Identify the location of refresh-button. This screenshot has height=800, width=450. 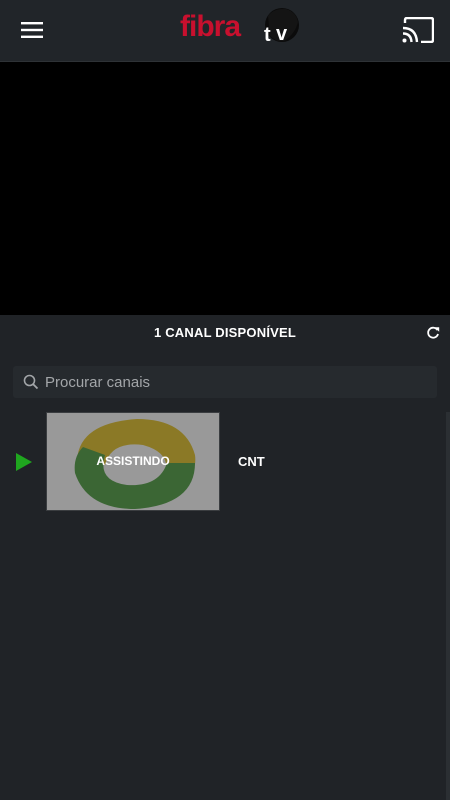
(433, 333).